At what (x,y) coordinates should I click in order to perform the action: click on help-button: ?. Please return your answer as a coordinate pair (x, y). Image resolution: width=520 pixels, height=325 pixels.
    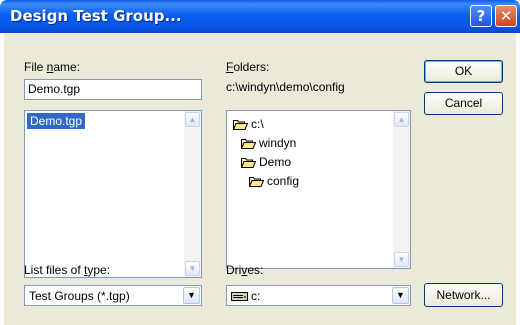
    Looking at the image, I should click on (481, 16).